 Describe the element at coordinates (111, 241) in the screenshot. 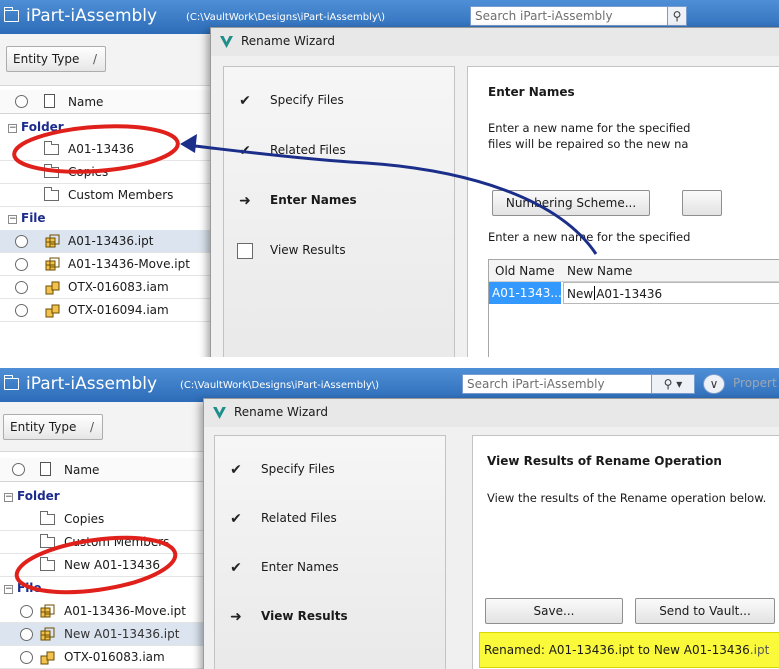

I see `item-label: A01-13436.ipt` at that location.